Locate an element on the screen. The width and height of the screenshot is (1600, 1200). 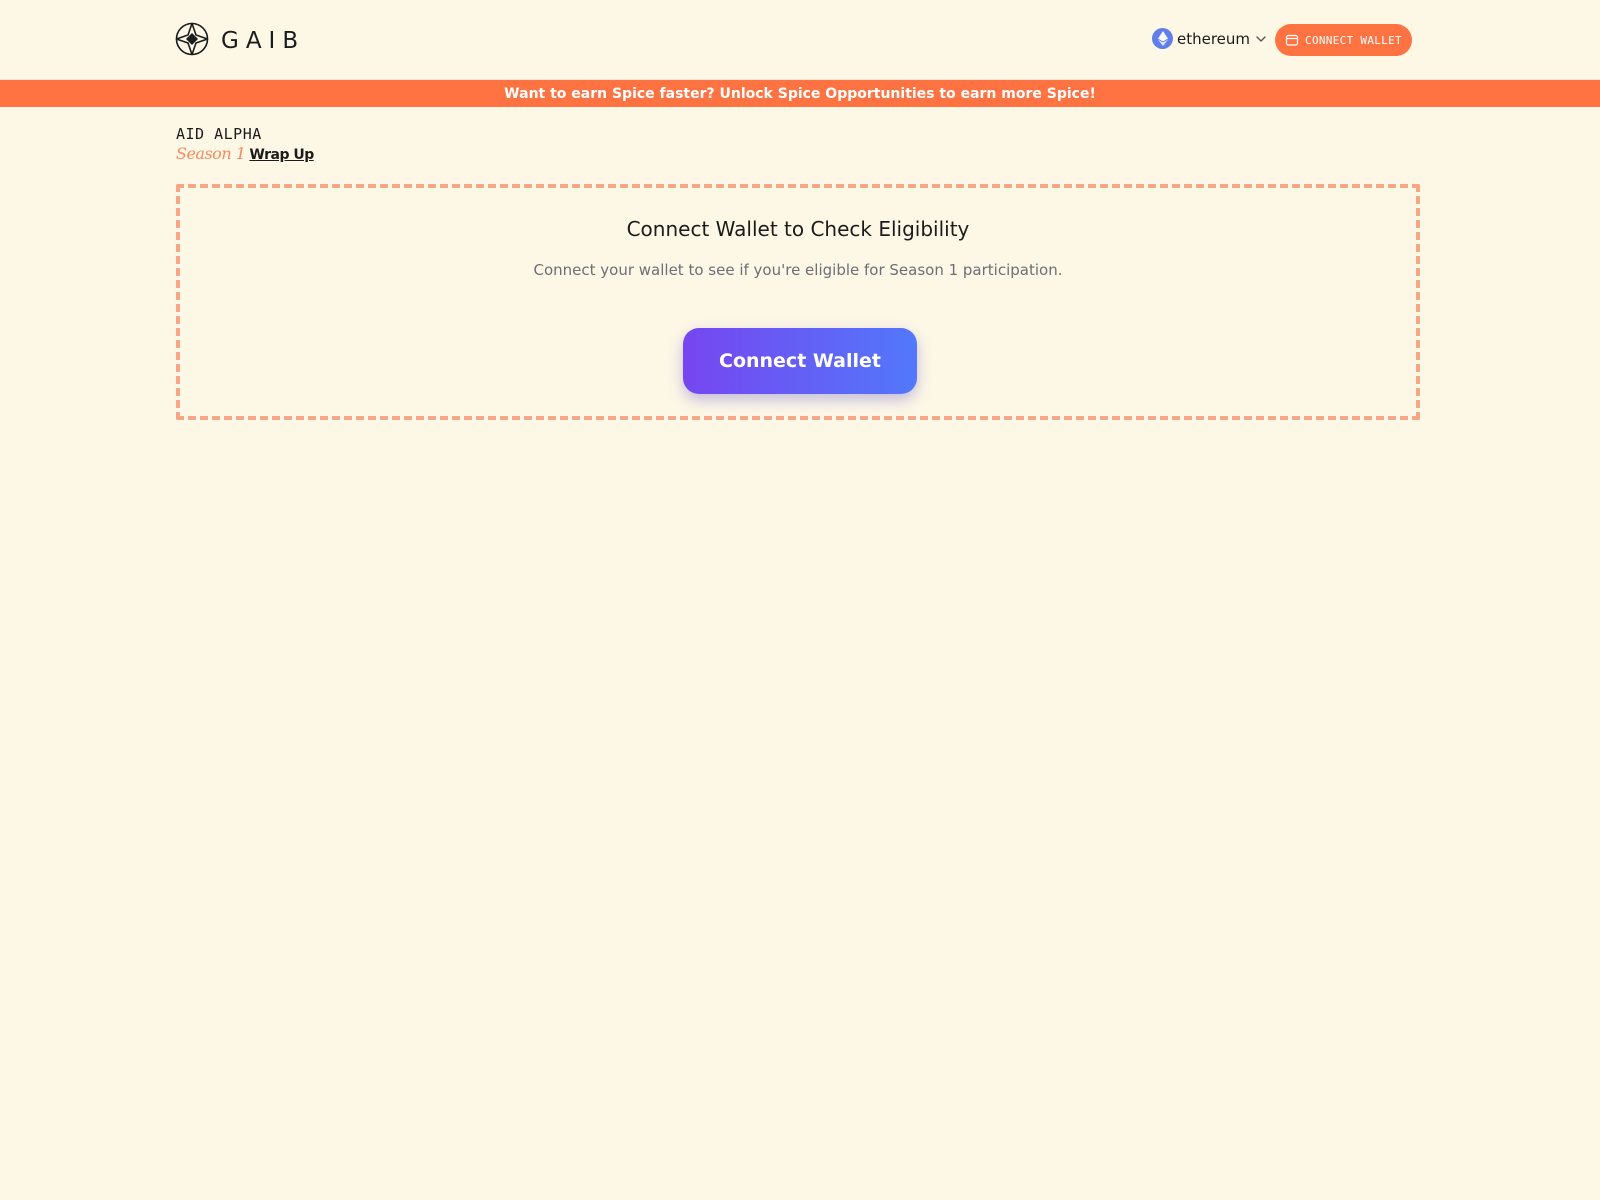
page-title: AID ALPHA is located at coordinates (219, 134).